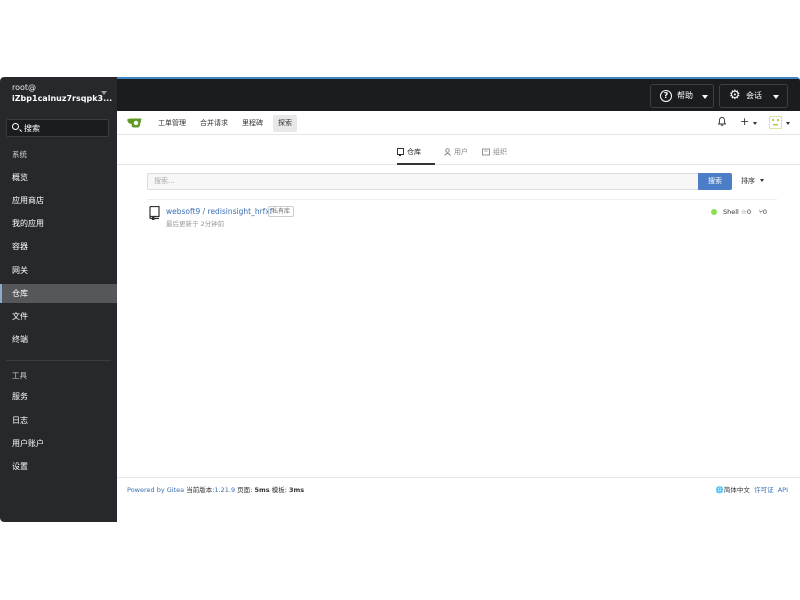  Describe the element at coordinates (285, 123) in the screenshot. I see `nav-explore: 探索` at that location.